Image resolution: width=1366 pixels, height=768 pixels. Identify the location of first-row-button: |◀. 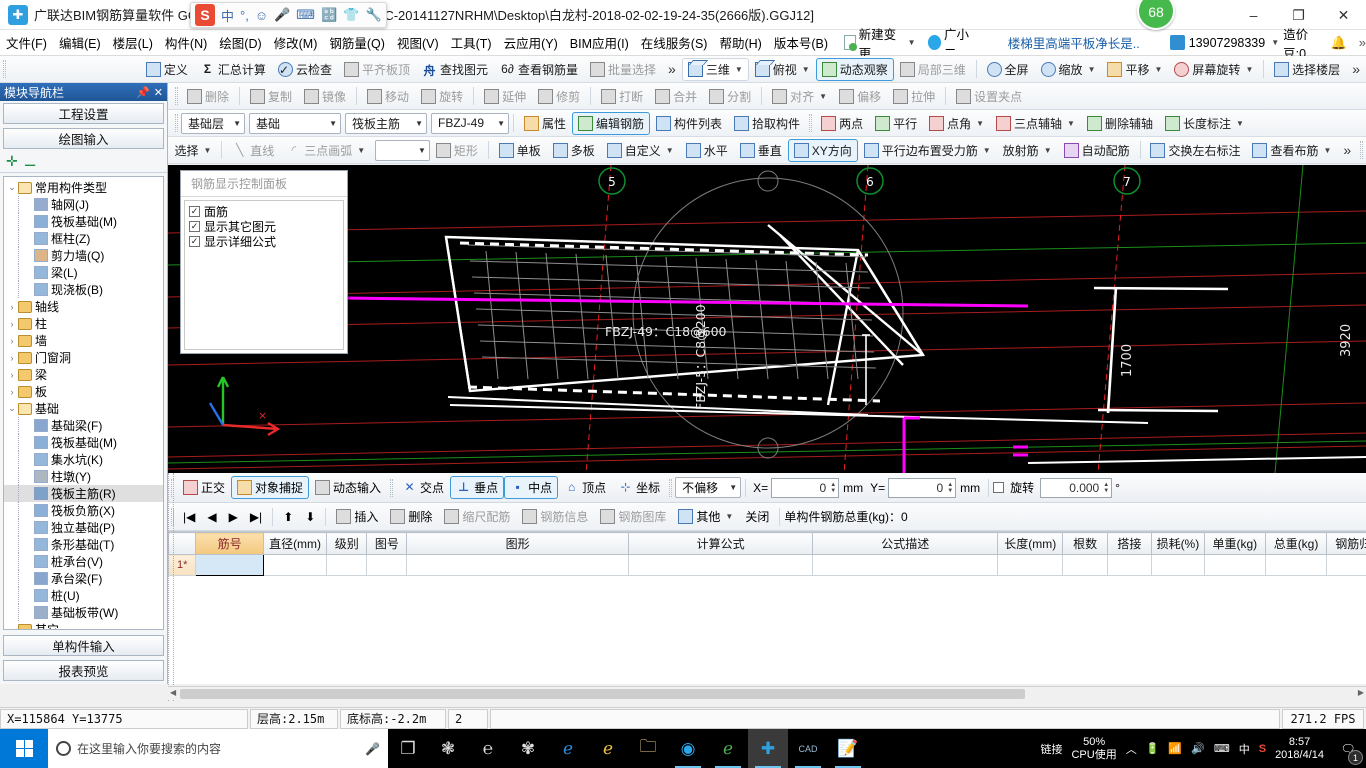
(189, 516).